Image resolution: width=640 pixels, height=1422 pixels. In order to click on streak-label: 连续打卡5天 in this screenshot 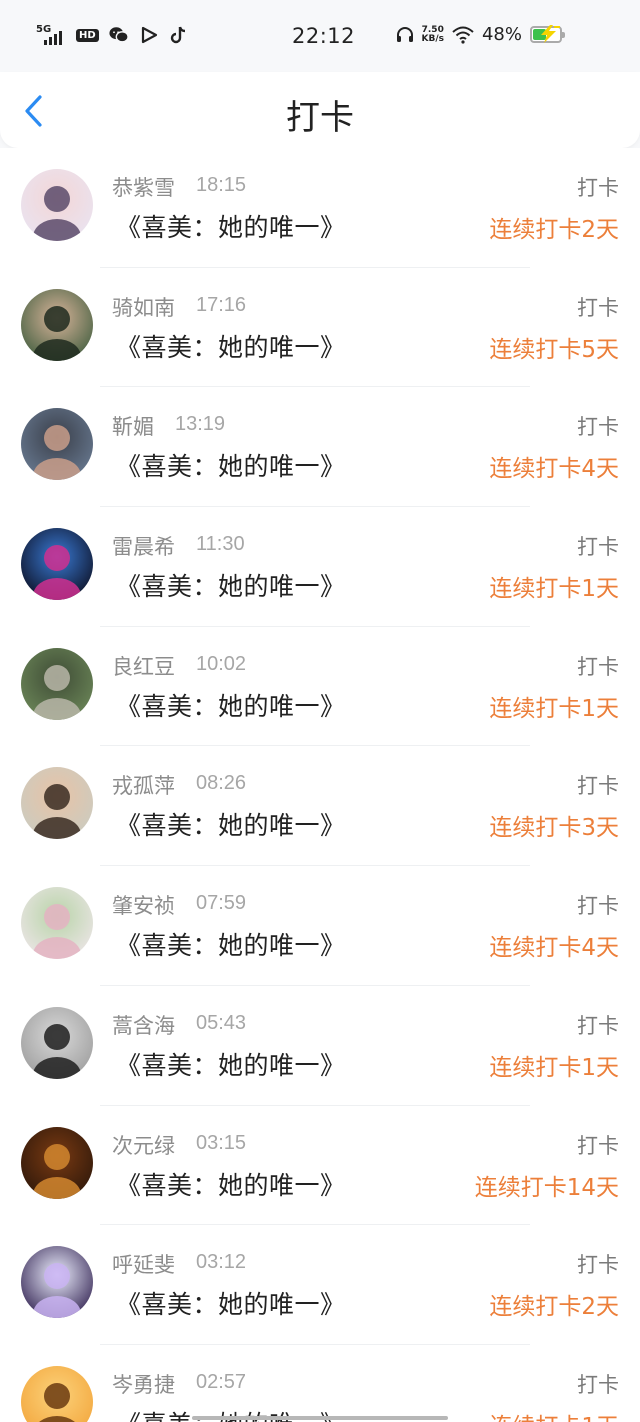, I will do `click(554, 349)`.